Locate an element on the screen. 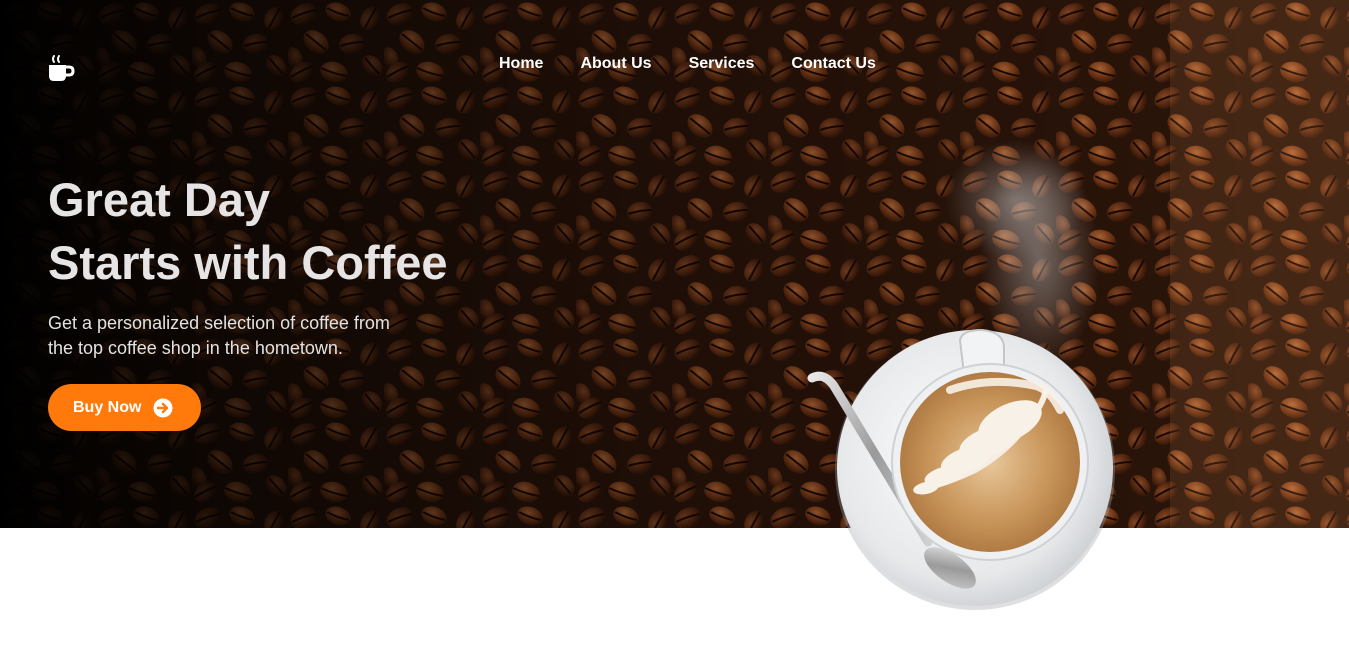 Image resolution: width=1349 pixels, height=663 pixels. hero-headline: Great Day Starts with Coffee is located at coordinates (248, 231).